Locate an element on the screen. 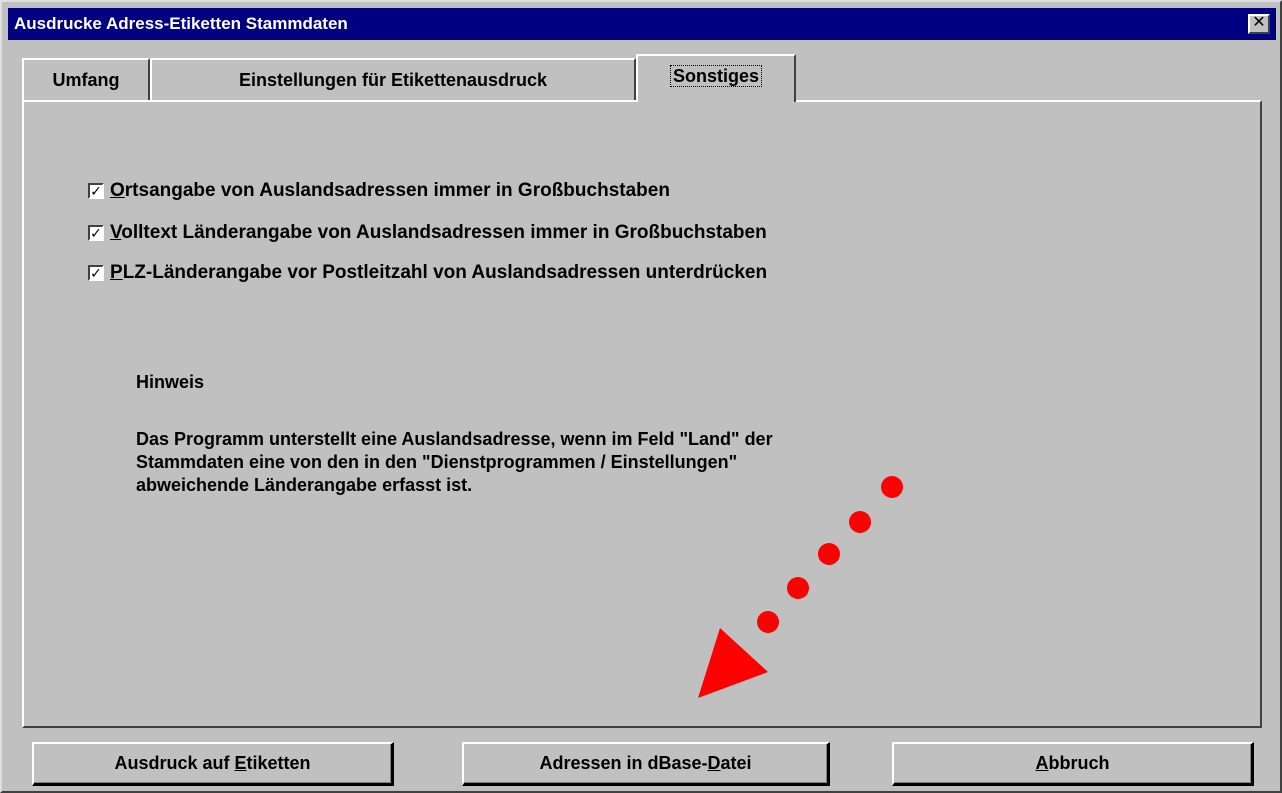  tab-umfang-label: Umfang is located at coordinates (86, 80).